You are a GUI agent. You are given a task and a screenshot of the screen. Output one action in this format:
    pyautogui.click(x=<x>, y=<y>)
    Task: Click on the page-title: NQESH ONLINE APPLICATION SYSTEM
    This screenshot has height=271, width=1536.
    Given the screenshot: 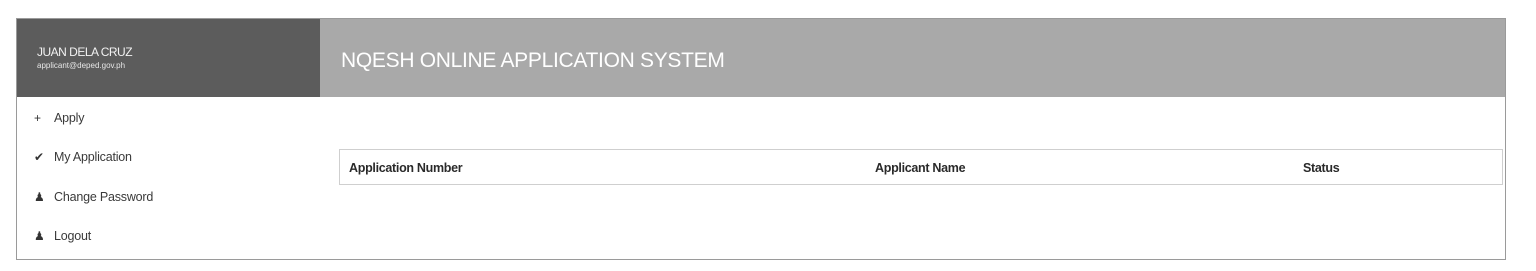 What is the action you would take?
    pyautogui.click(x=533, y=60)
    